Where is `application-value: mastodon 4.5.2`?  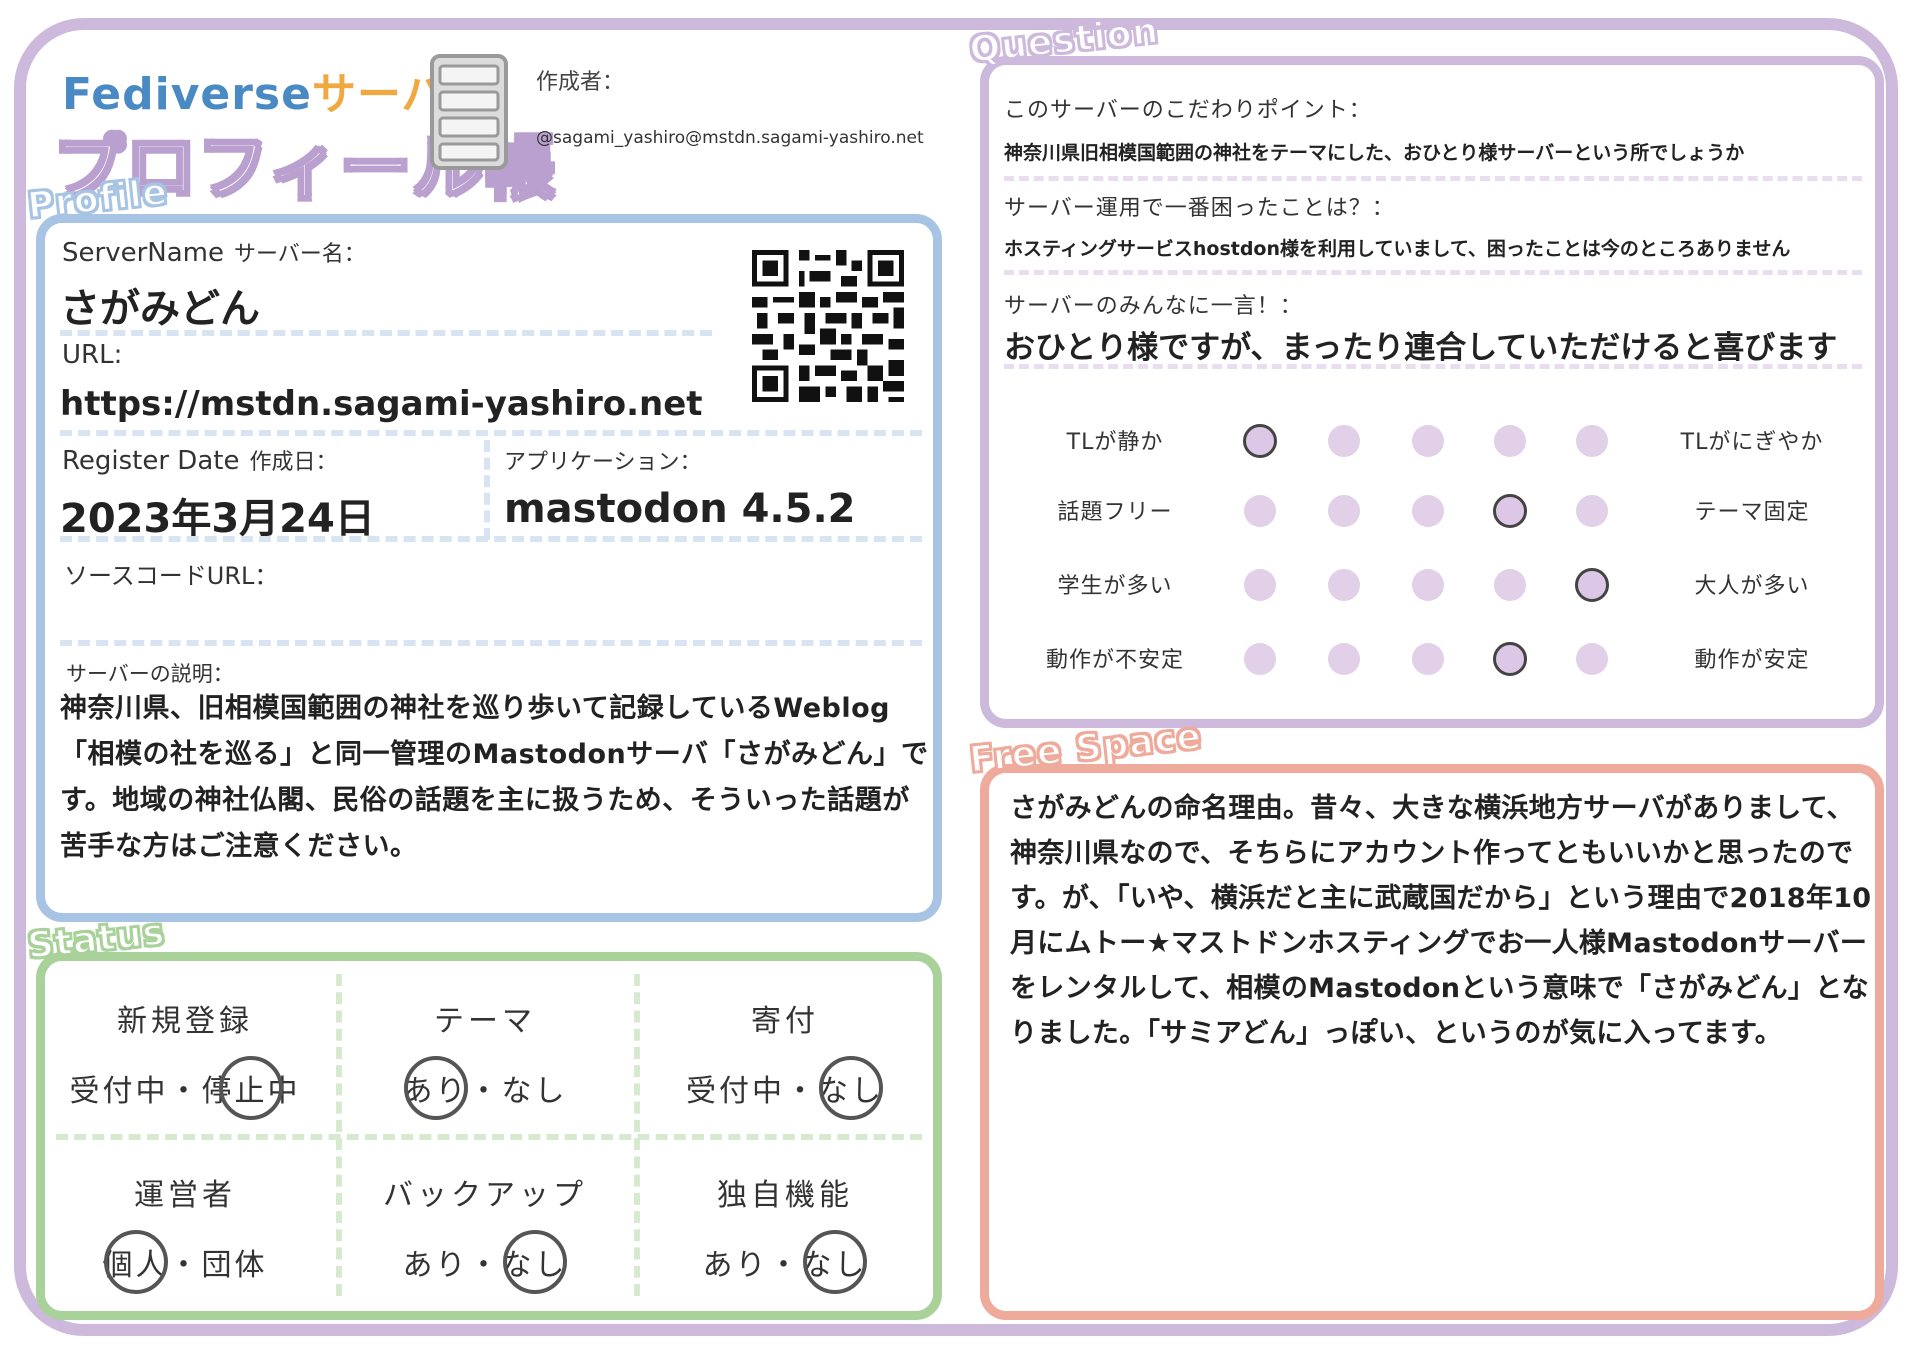 application-value: mastodon 4.5.2 is located at coordinates (680, 509).